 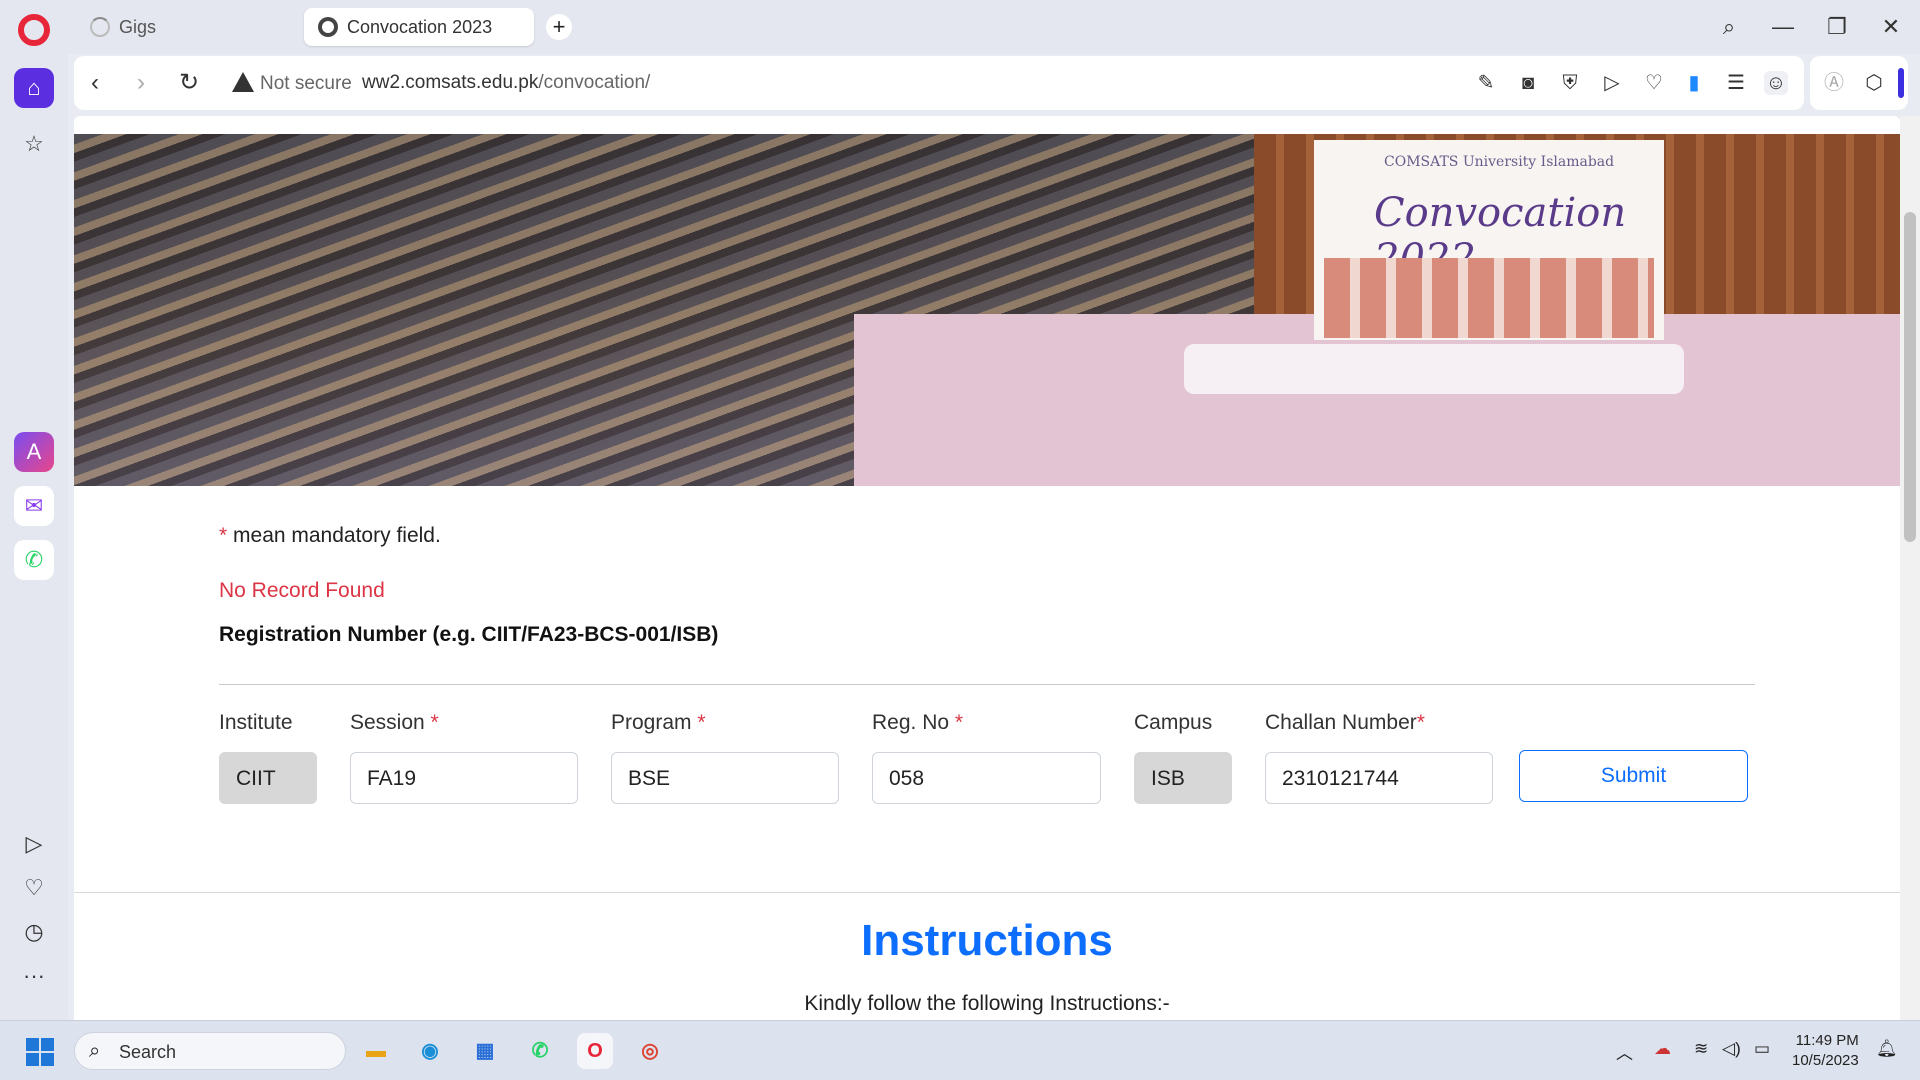 I want to click on label-text: Session, so click(x=387, y=722).